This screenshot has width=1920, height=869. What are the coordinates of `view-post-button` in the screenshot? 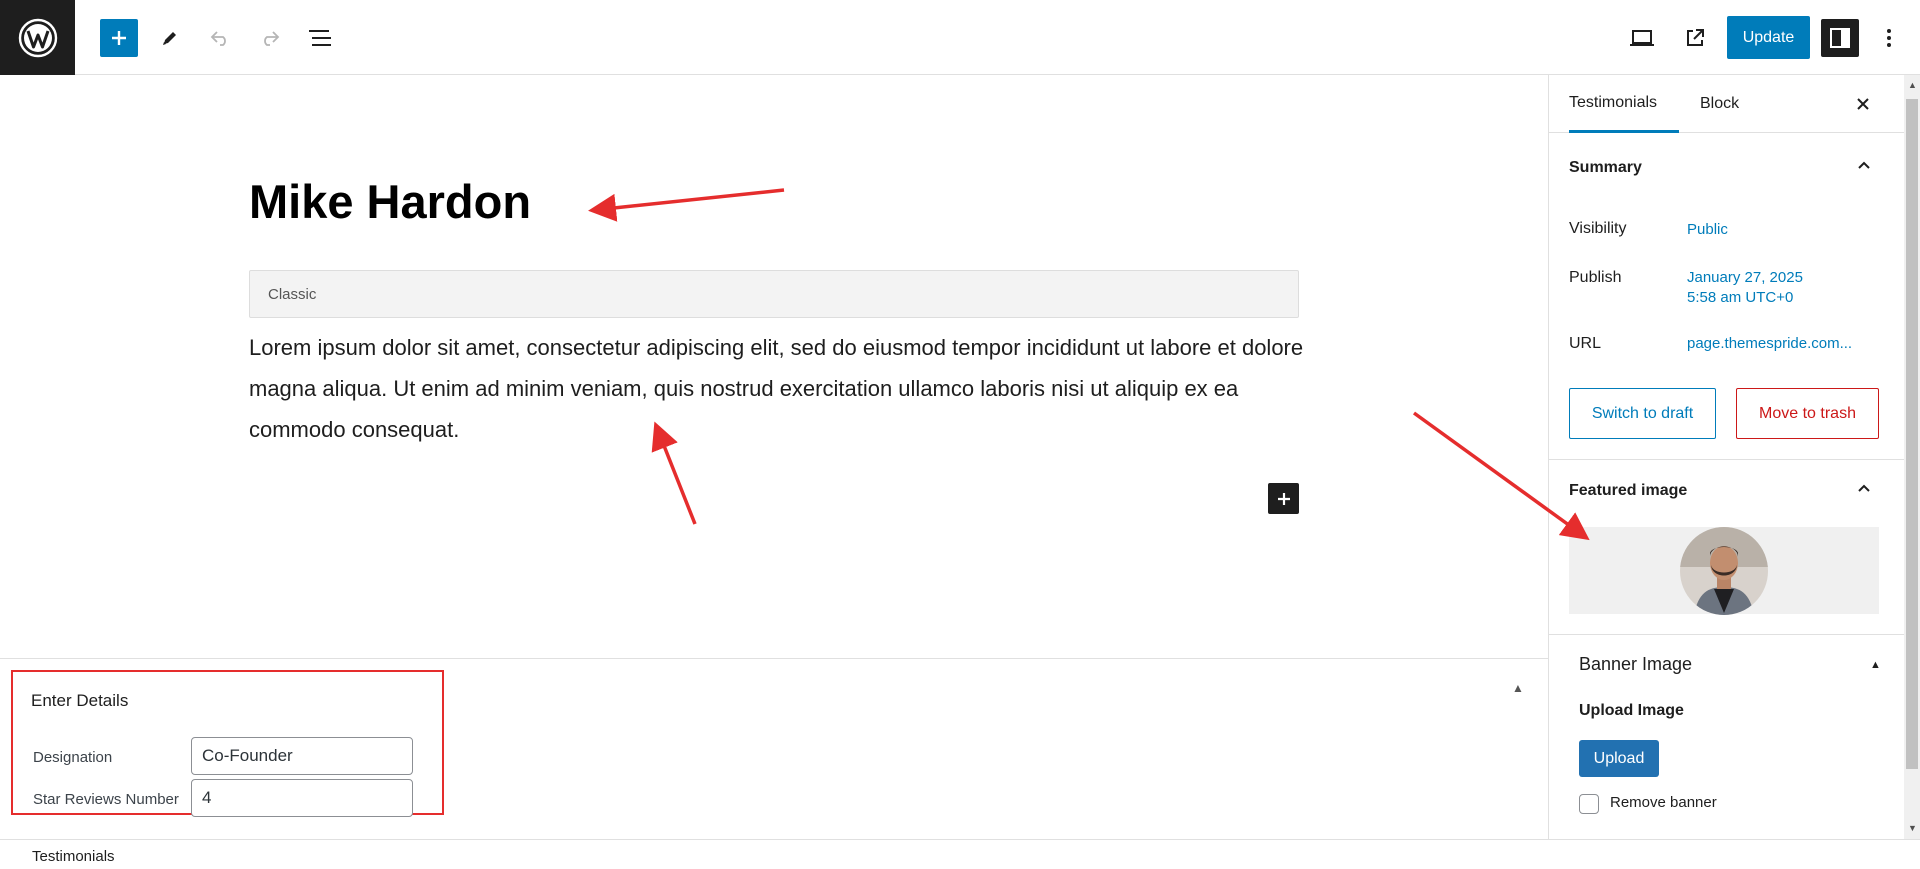 It's located at (1695, 38).